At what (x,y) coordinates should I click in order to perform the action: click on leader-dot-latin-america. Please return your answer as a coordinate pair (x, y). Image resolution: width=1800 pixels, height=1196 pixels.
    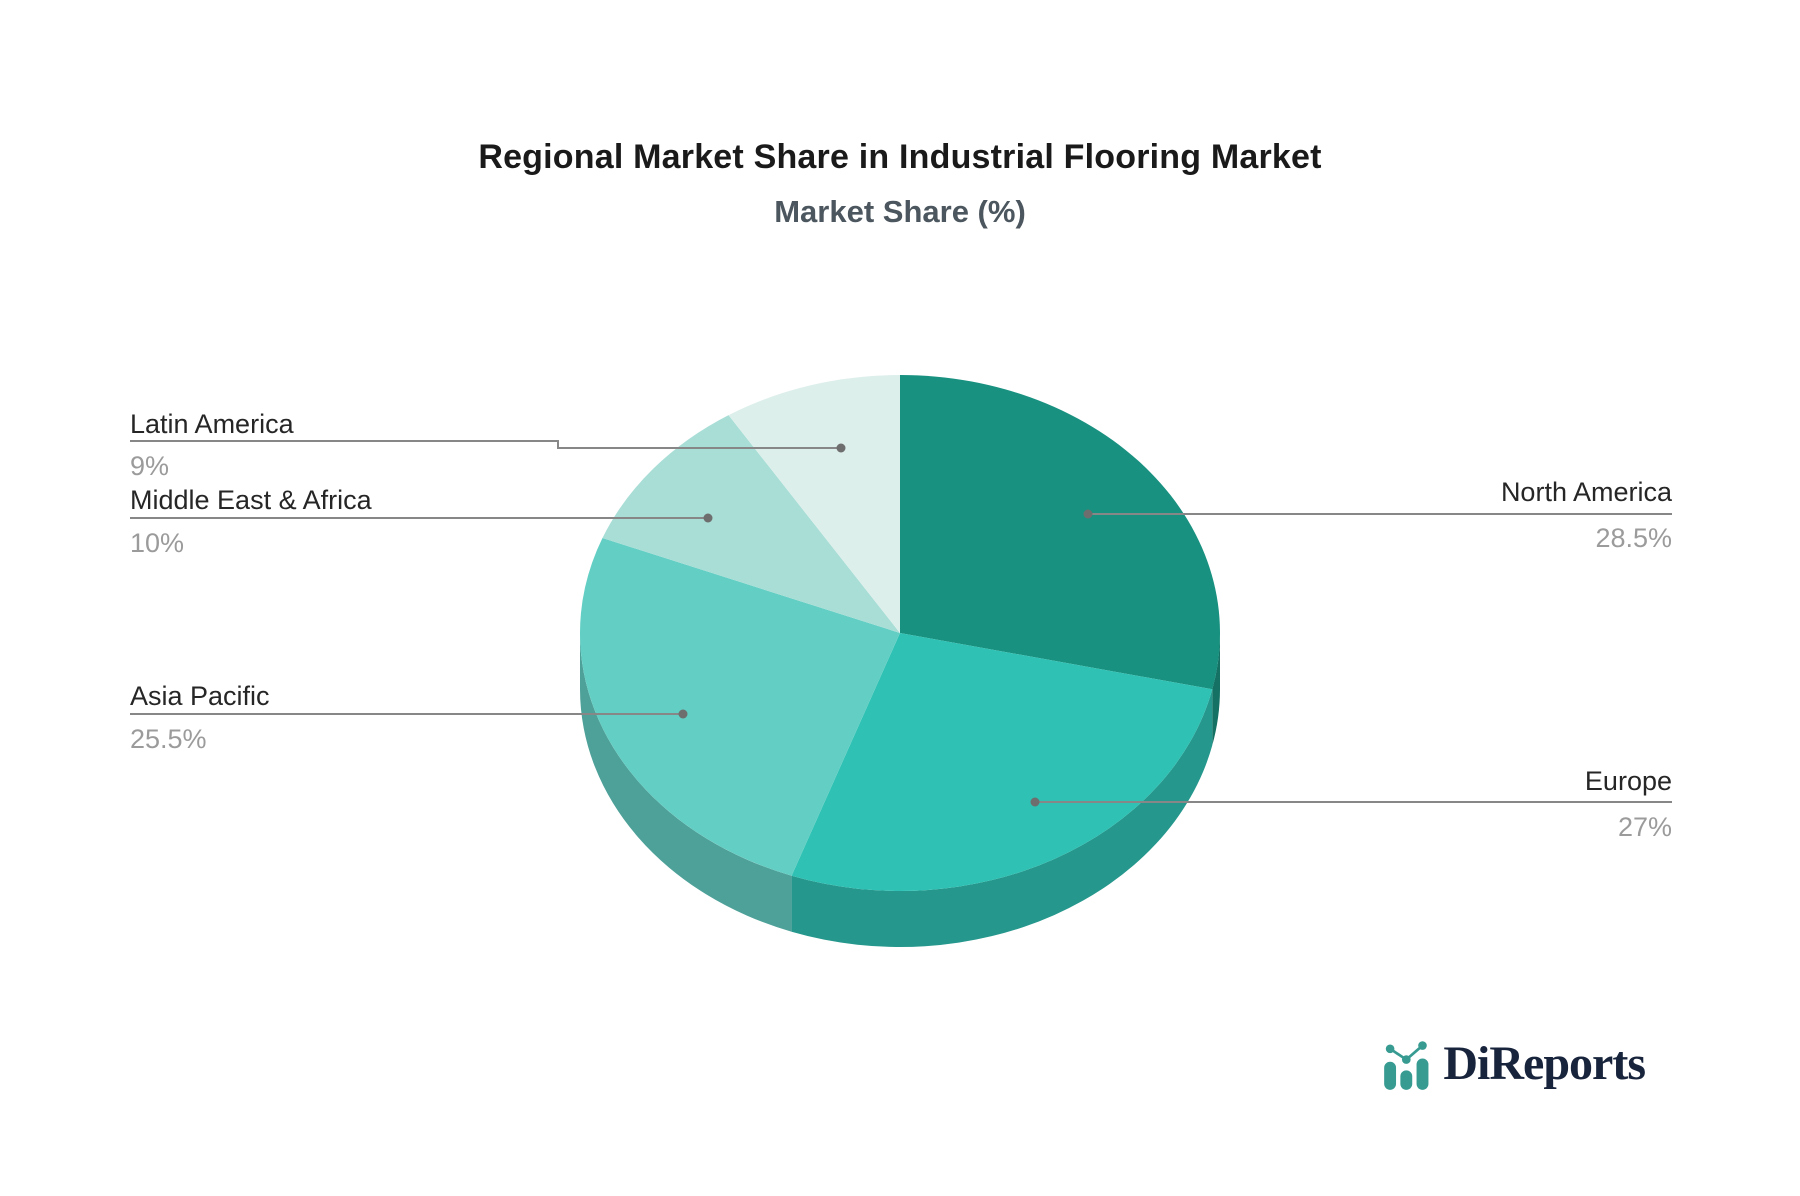
    Looking at the image, I should click on (841, 448).